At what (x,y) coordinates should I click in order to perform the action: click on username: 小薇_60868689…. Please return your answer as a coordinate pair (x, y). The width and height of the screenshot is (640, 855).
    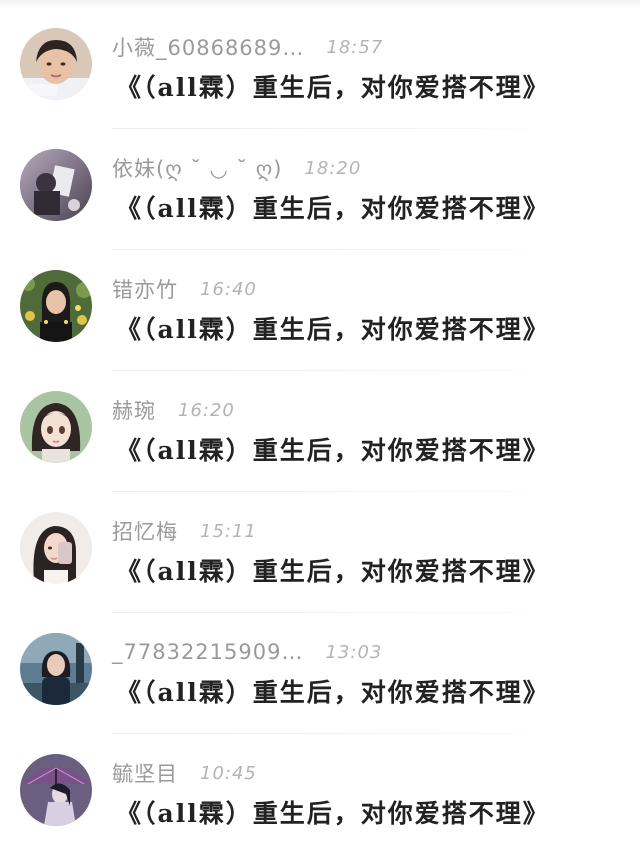
    Looking at the image, I should click on (208, 47).